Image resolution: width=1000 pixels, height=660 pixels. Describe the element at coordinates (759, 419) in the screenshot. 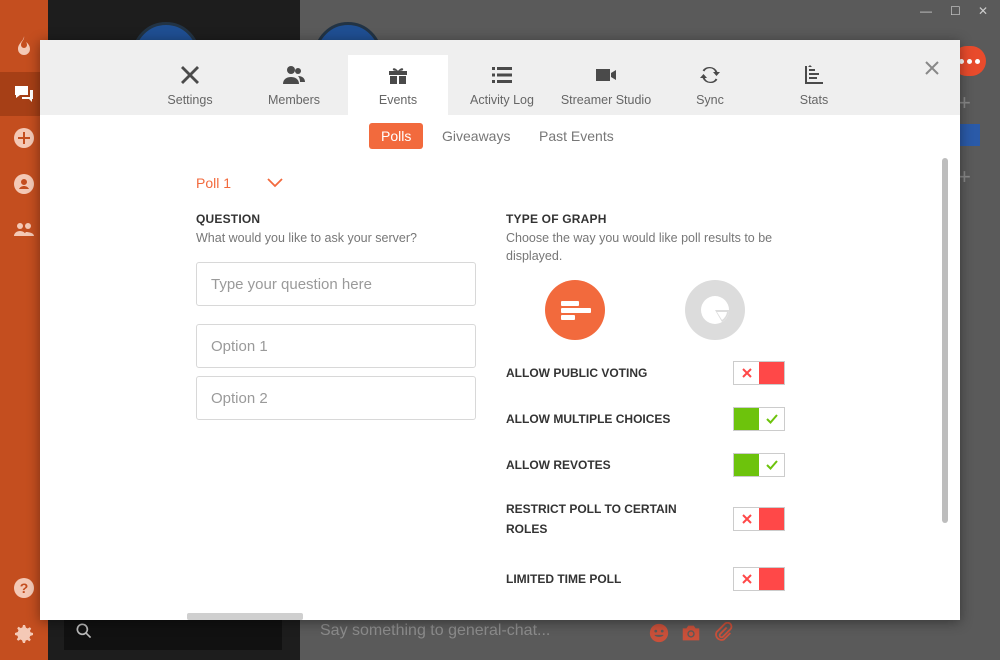

I see `multiple-choices-toggle` at that location.